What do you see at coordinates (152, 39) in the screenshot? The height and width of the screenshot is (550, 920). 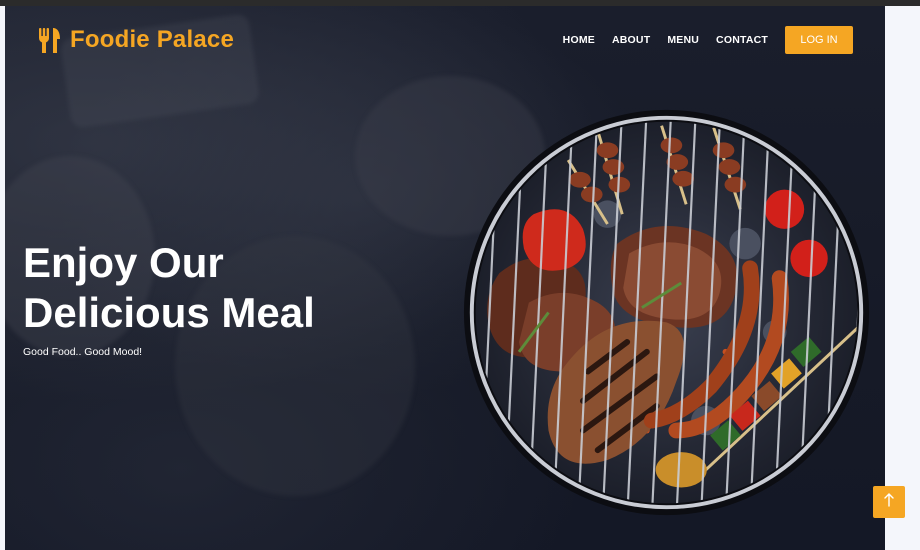 I see `brand-name: Foodie Palace` at bounding box center [152, 39].